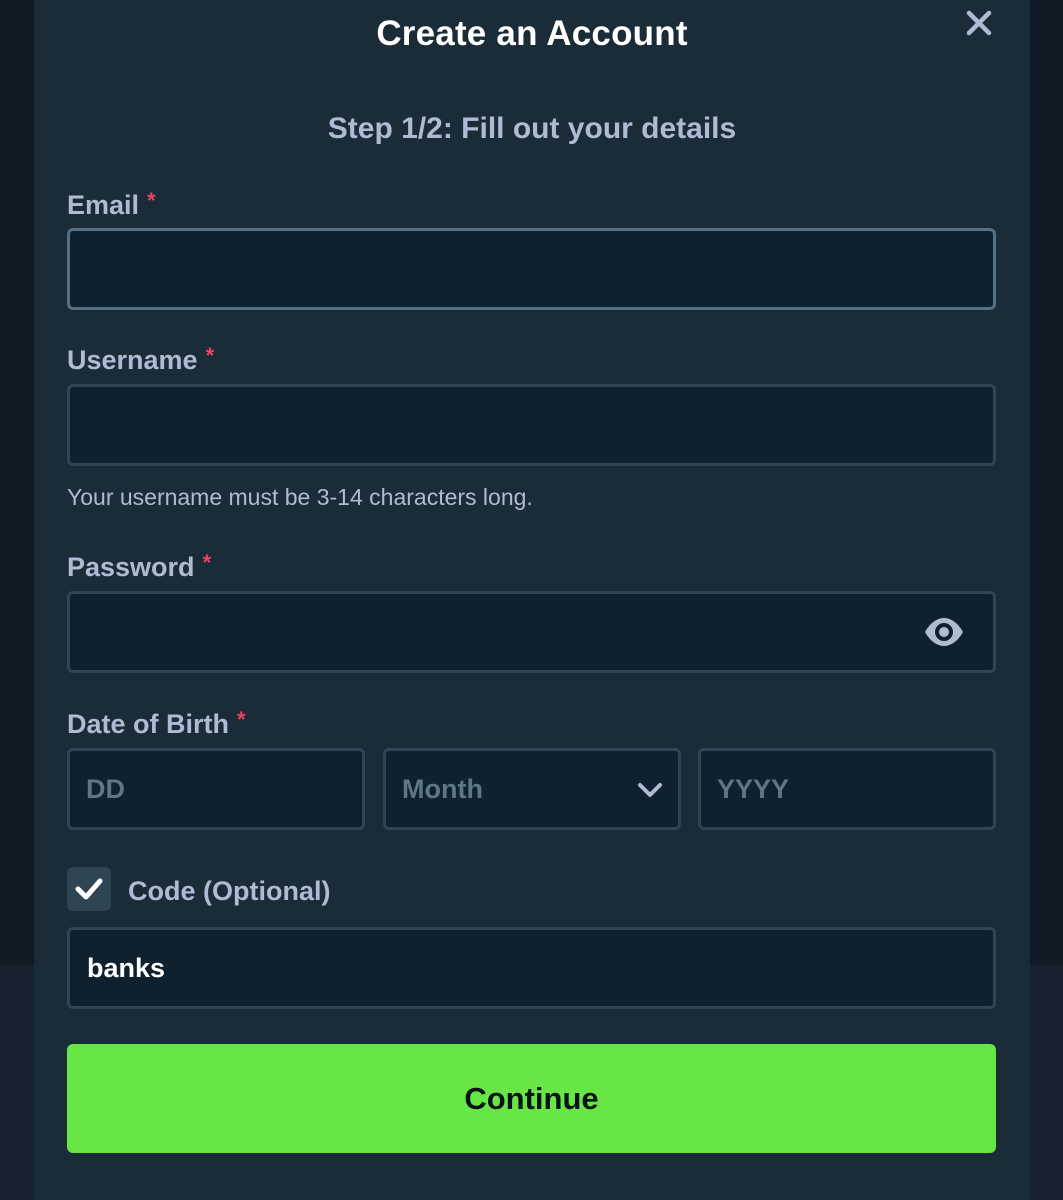  I want to click on checkmark-icon, so click(89, 889).